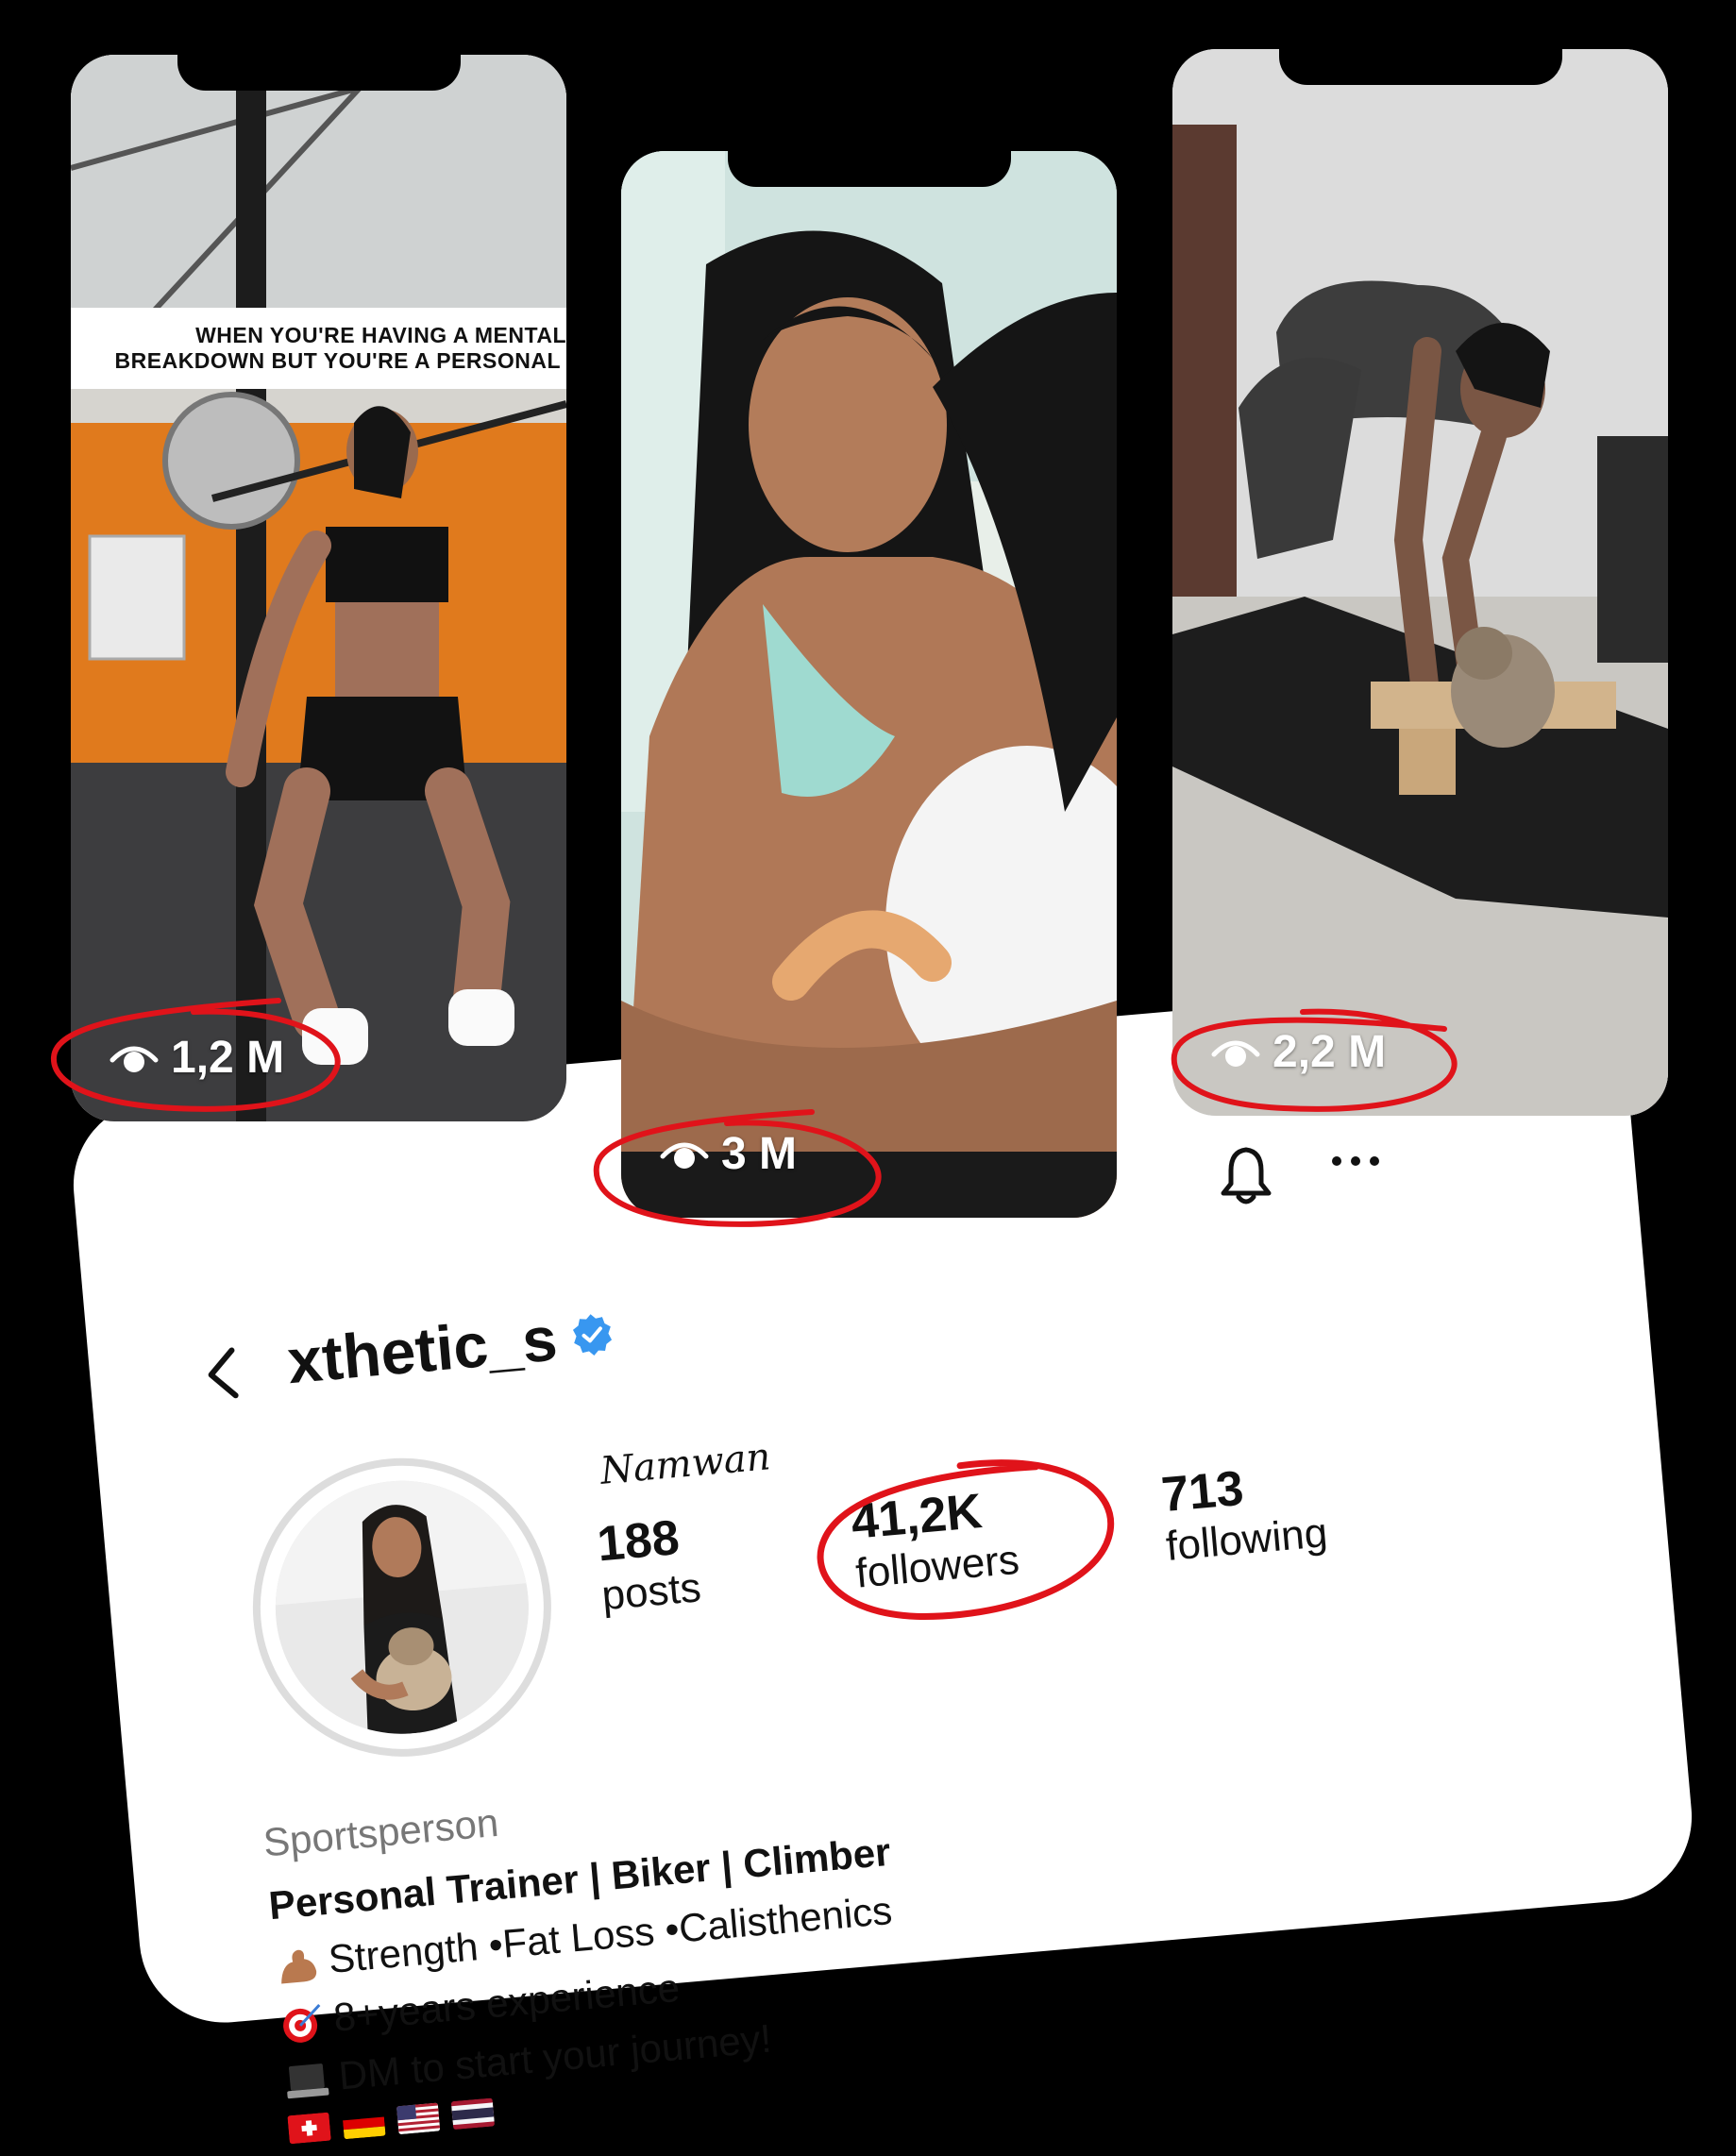 Image resolution: width=1736 pixels, height=2156 pixels. I want to click on thailand-flag-icon, so click(473, 2114).